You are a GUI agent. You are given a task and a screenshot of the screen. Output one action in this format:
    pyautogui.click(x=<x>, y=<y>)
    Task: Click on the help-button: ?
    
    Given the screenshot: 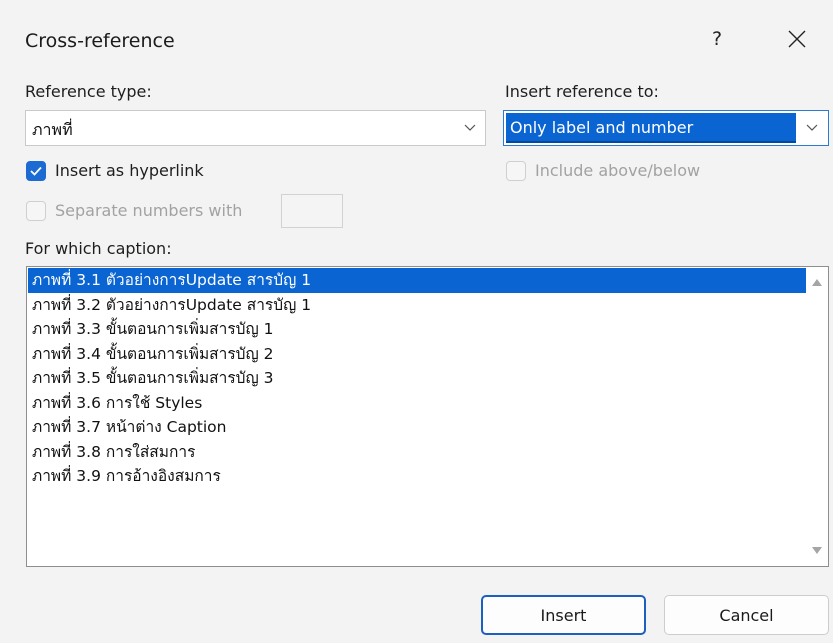 What is the action you would take?
    pyautogui.click(x=717, y=39)
    